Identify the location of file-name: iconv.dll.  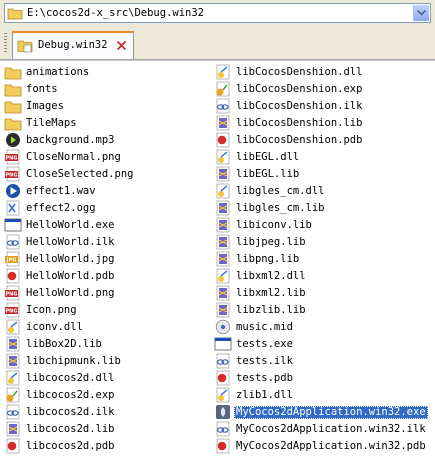
(54, 327).